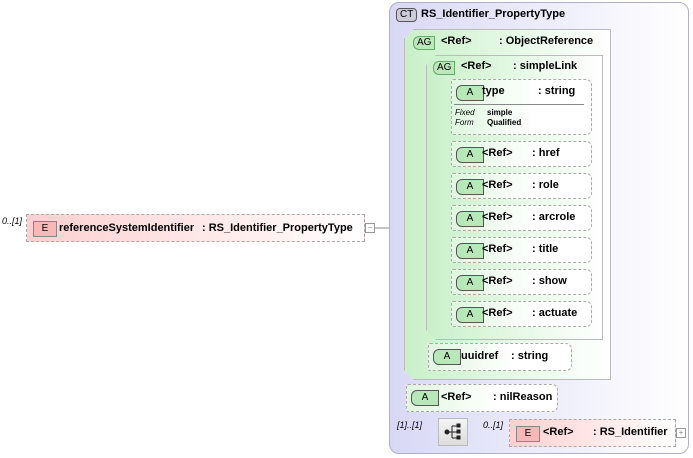  What do you see at coordinates (545, 249) in the screenshot?
I see `attribute-type-label: : title` at bounding box center [545, 249].